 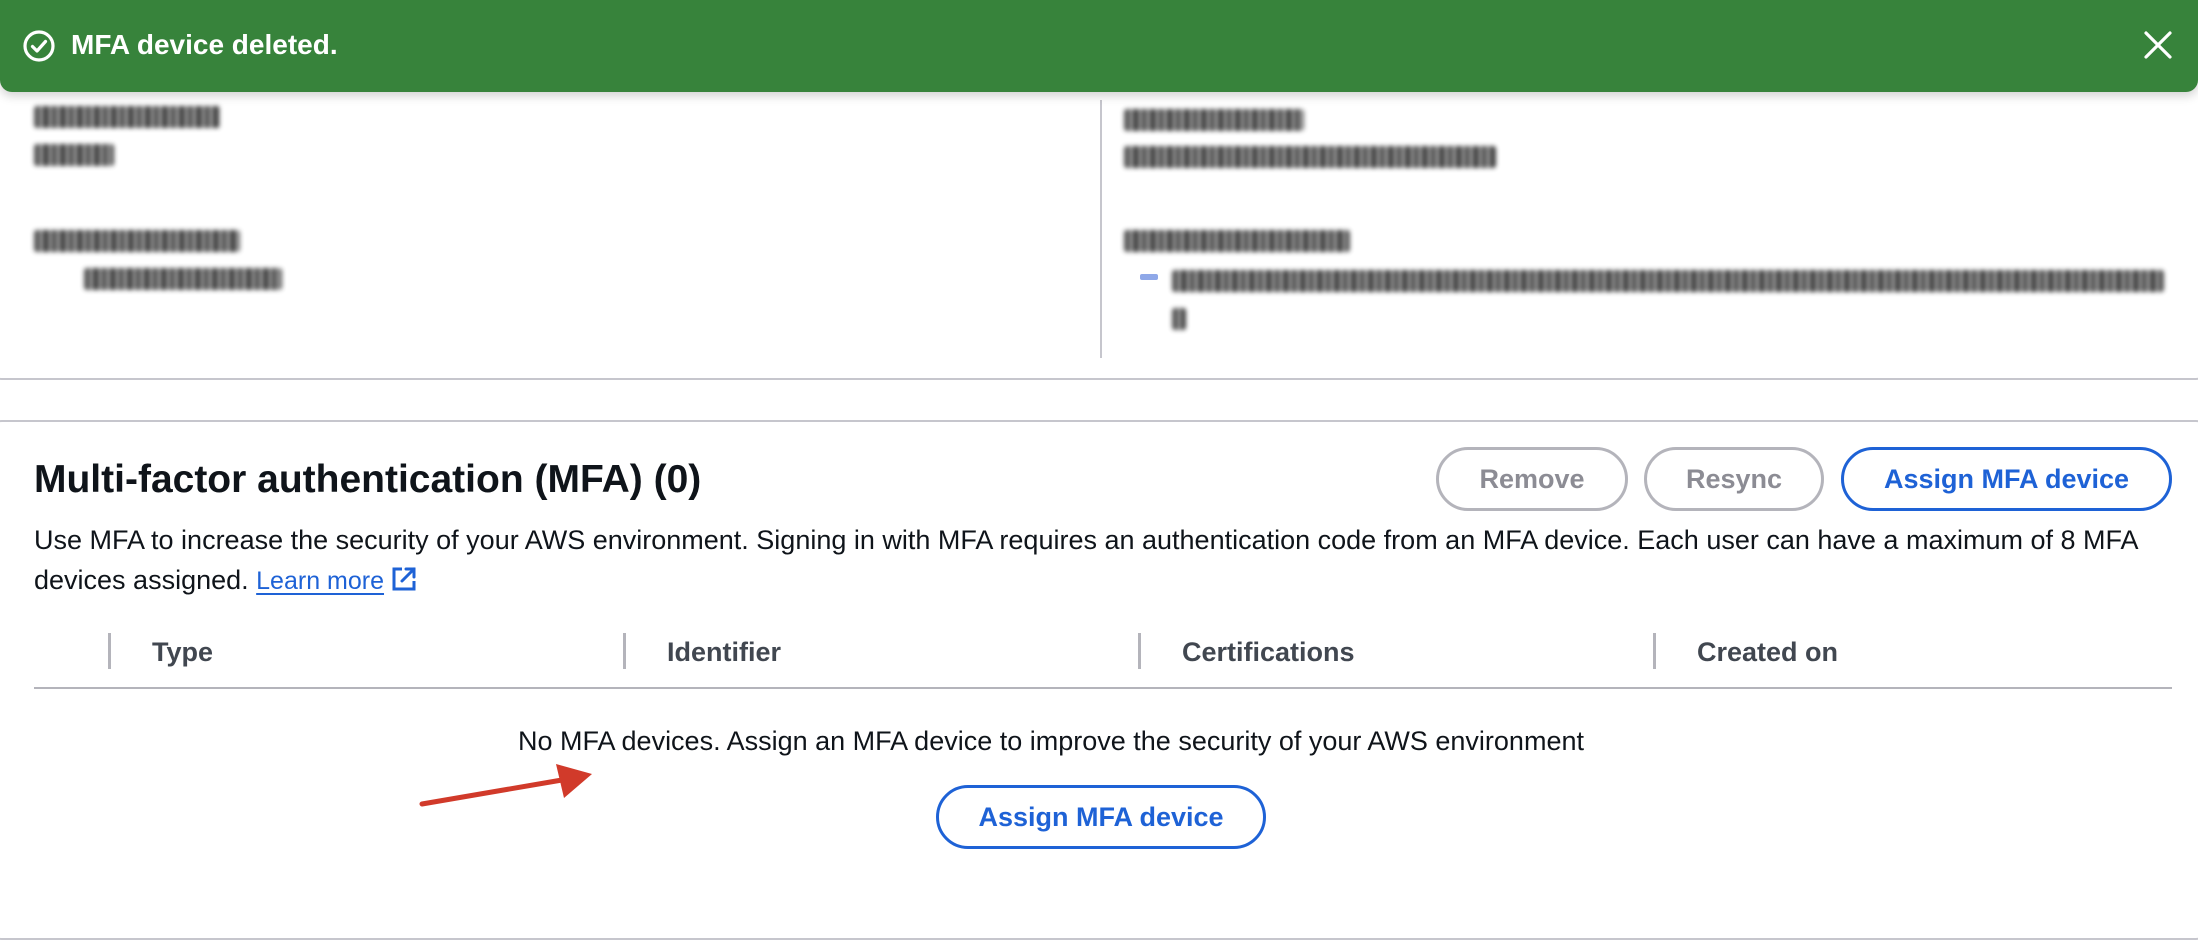 I want to click on assign-mfa-device-button: Assign MFA device, so click(x=2006, y=479).